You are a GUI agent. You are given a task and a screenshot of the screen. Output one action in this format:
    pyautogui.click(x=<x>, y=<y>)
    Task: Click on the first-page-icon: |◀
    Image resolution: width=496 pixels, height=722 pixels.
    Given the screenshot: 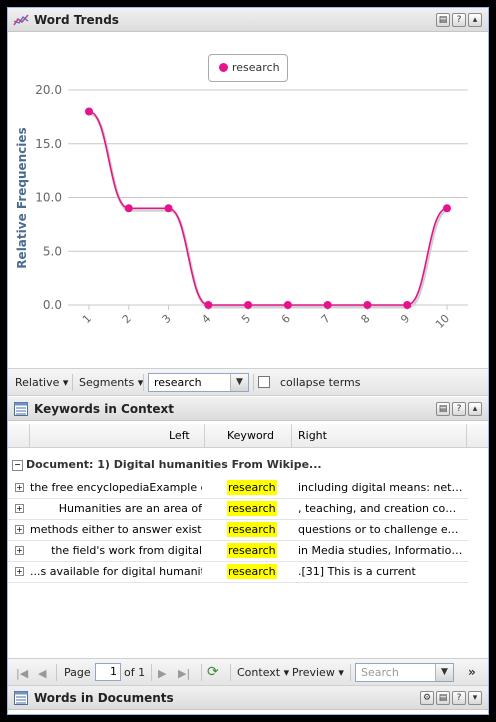 What is the action you would take?
    pyautogui.click(x=22, y=673)
    